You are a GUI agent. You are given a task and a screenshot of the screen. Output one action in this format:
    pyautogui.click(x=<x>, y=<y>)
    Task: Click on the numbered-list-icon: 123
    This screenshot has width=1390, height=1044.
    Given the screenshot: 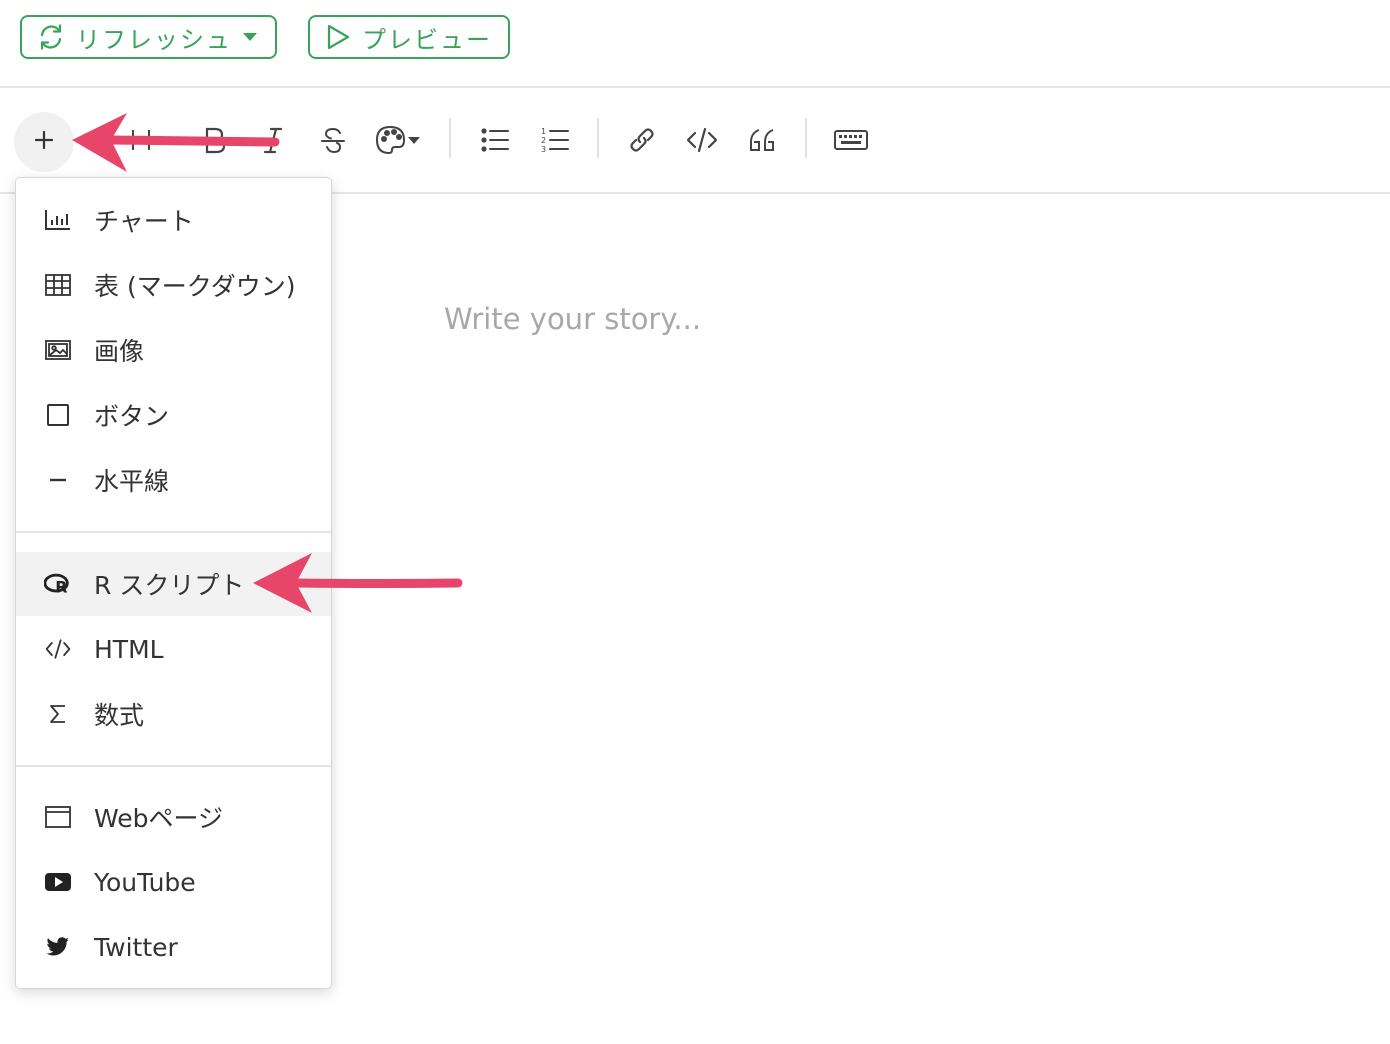 What is the action you would take?
    pyautogui.click(x=555, y=140)
    